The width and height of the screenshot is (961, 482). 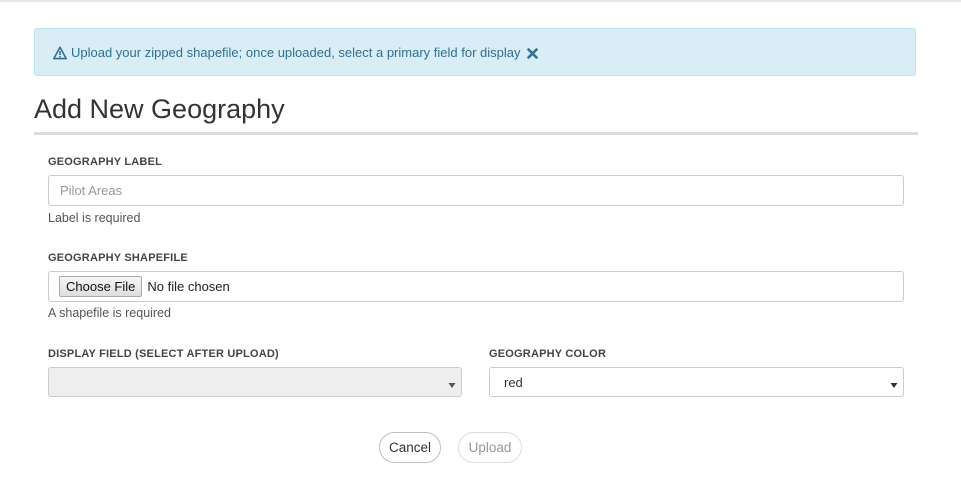 What do you see at coordinates (476, 190) in the screenshot?
I see `geography-label-input` at bounding box center [476, 190].